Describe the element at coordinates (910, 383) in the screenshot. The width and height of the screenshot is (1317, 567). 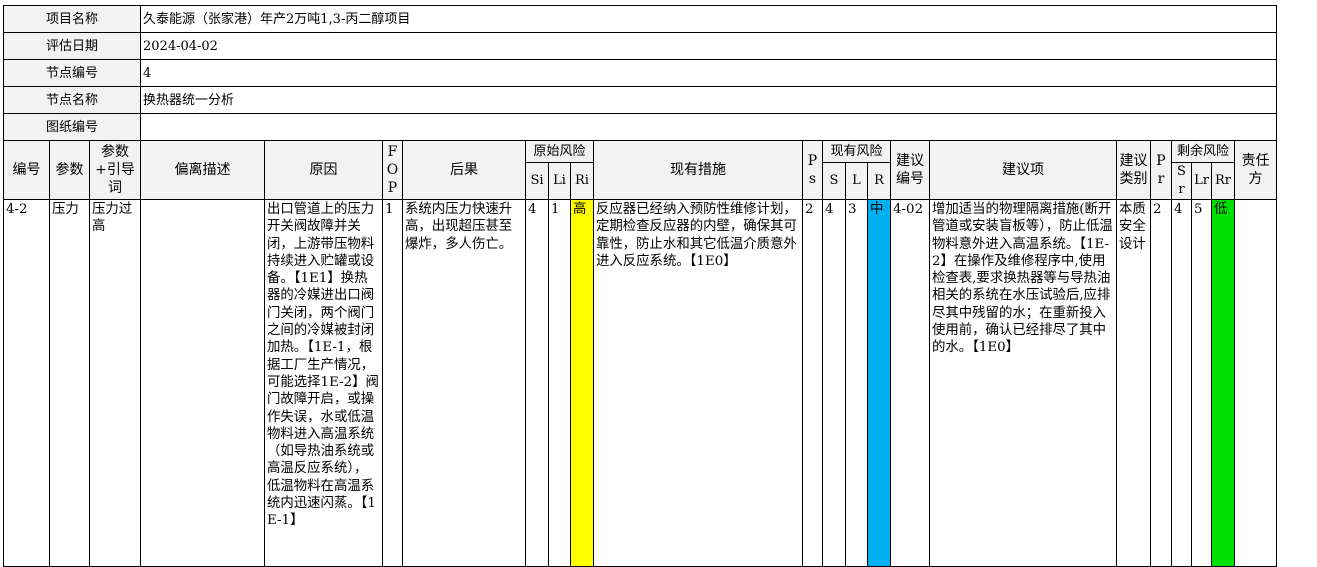
I see `cell-sugg-no: 4-02` at that location.